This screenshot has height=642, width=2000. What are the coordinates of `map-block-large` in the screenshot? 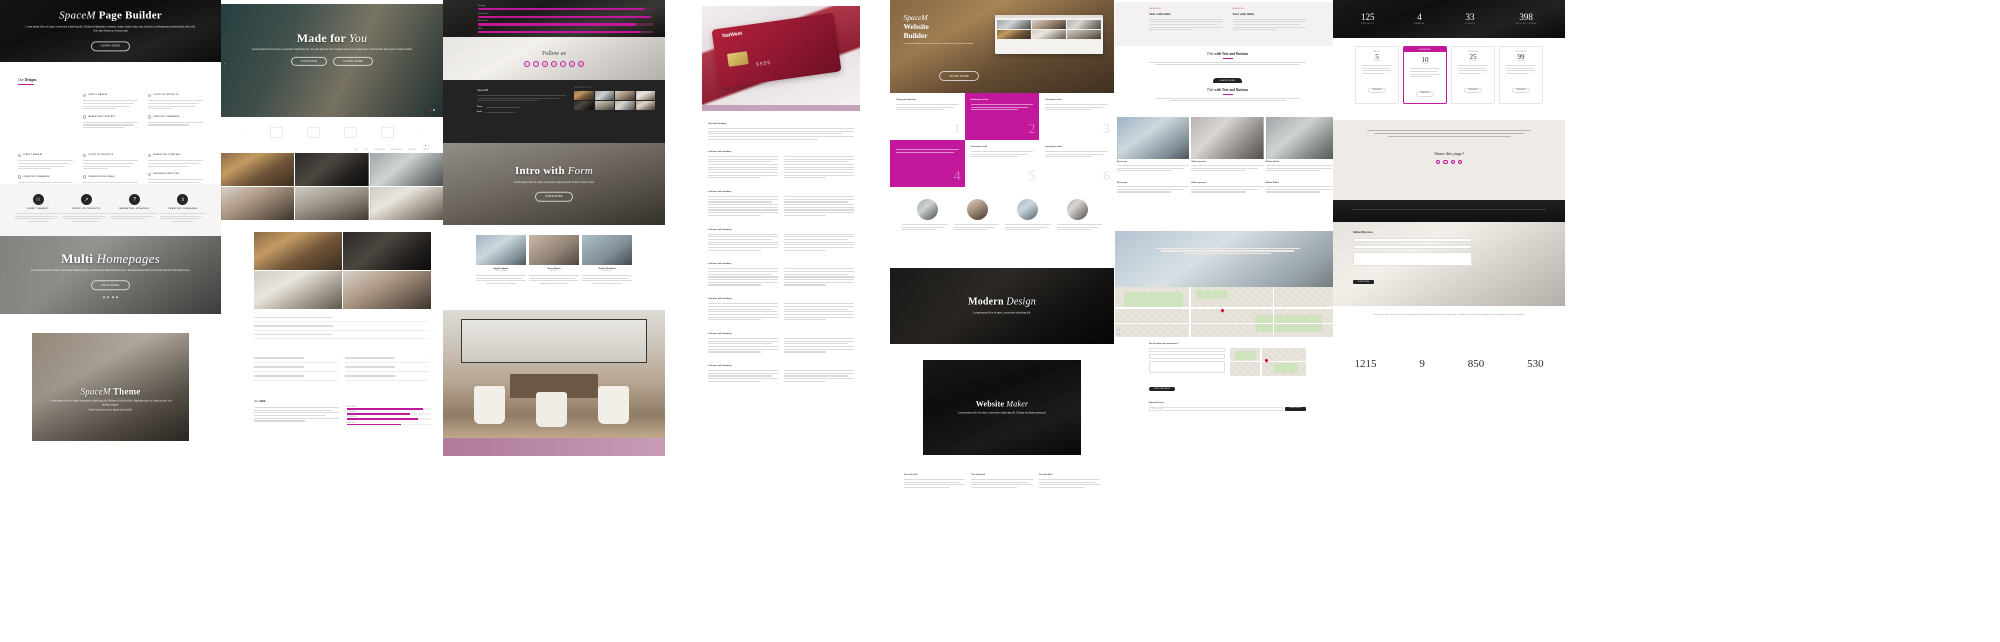 It's located at (1227, 312).